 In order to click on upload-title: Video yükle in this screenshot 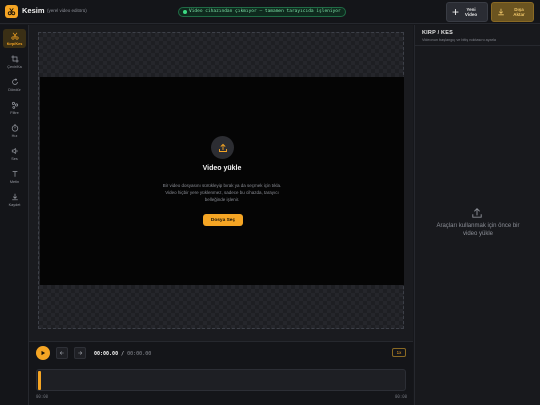, I will do `click(222, 168)`.